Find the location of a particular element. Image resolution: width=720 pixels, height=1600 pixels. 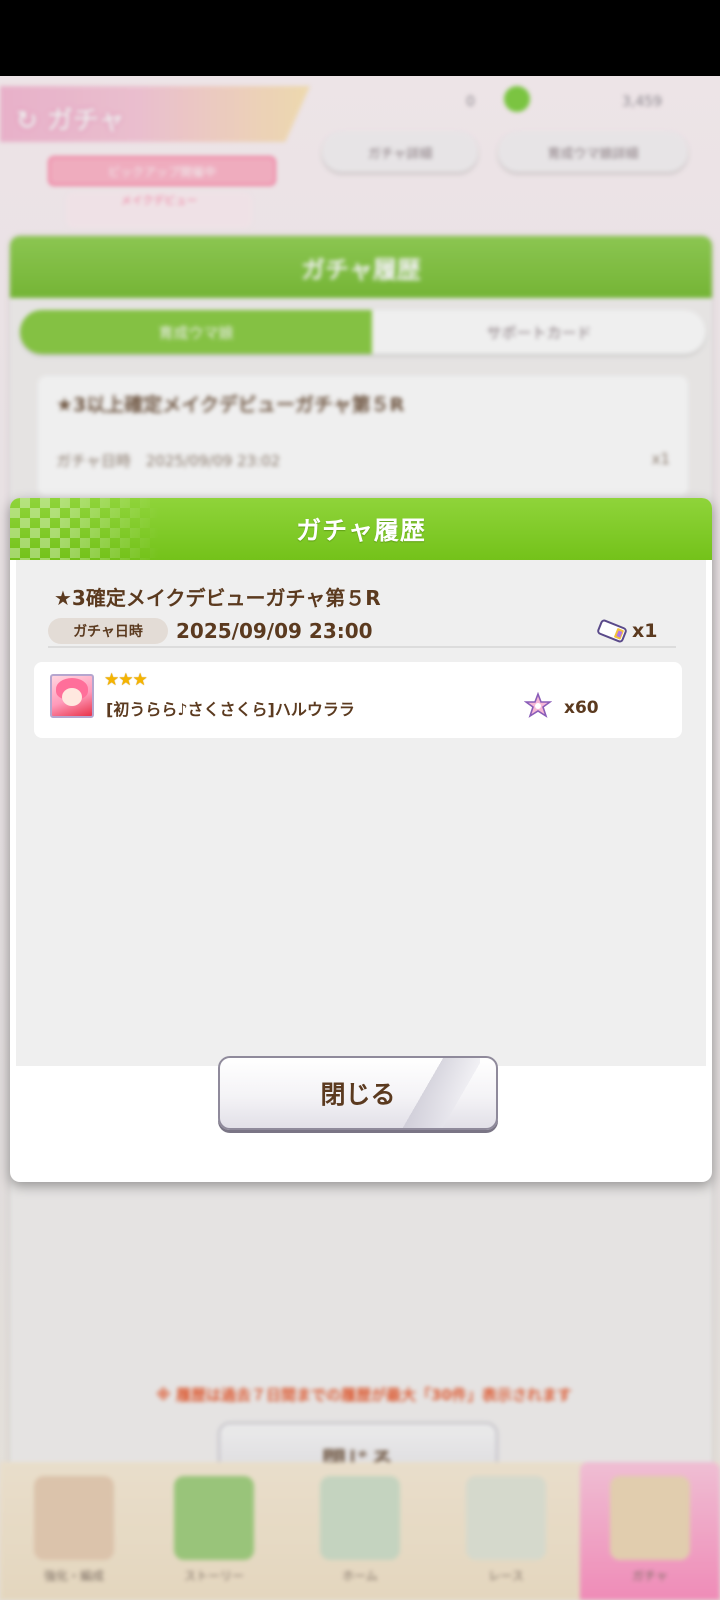

close-button-label: 閉じる is located at coordinates (358, 1095).